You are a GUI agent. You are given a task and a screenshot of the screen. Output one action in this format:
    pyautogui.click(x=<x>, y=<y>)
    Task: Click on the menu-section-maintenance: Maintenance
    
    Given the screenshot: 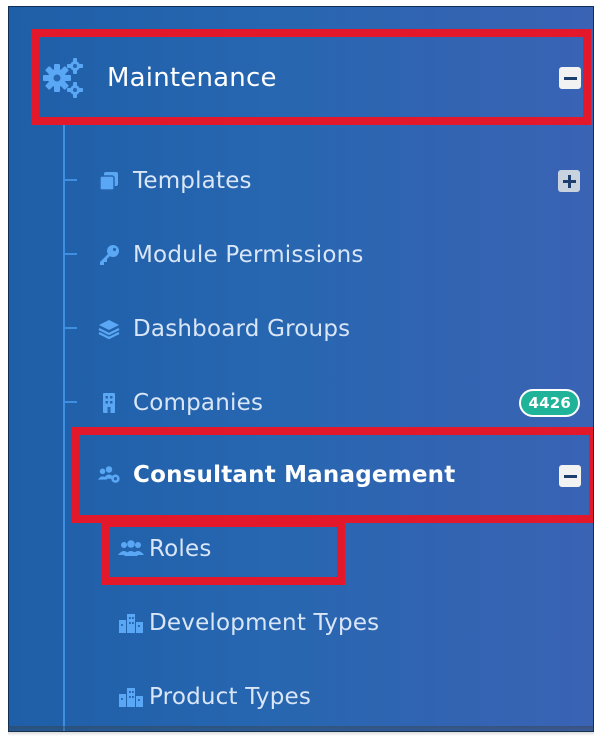 What is the action you would take?
    pyautogui.click(x=301, y=78)
    